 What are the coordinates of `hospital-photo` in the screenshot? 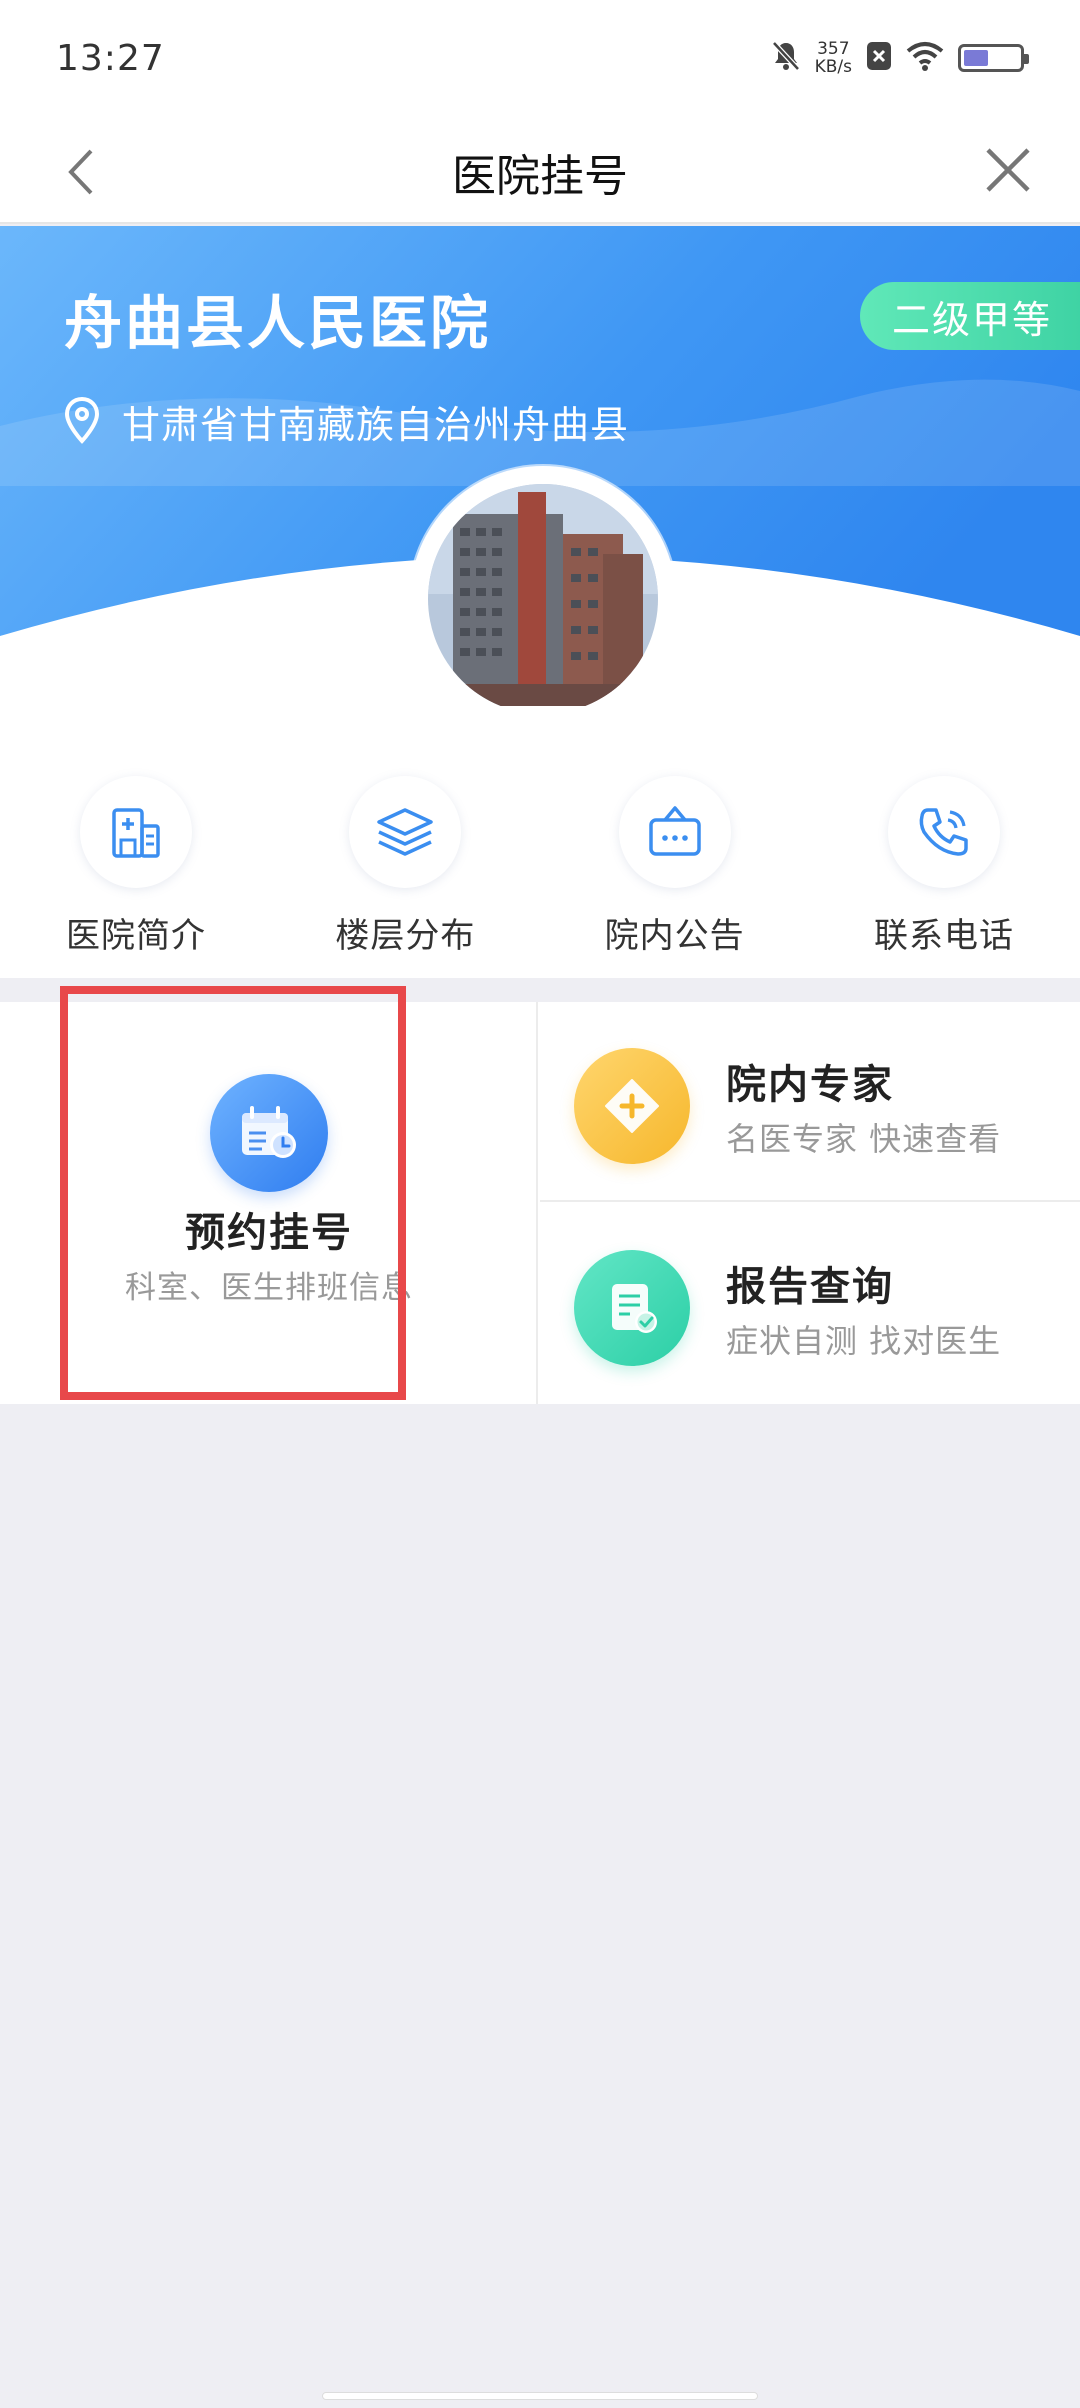 It's located at (543, 595).